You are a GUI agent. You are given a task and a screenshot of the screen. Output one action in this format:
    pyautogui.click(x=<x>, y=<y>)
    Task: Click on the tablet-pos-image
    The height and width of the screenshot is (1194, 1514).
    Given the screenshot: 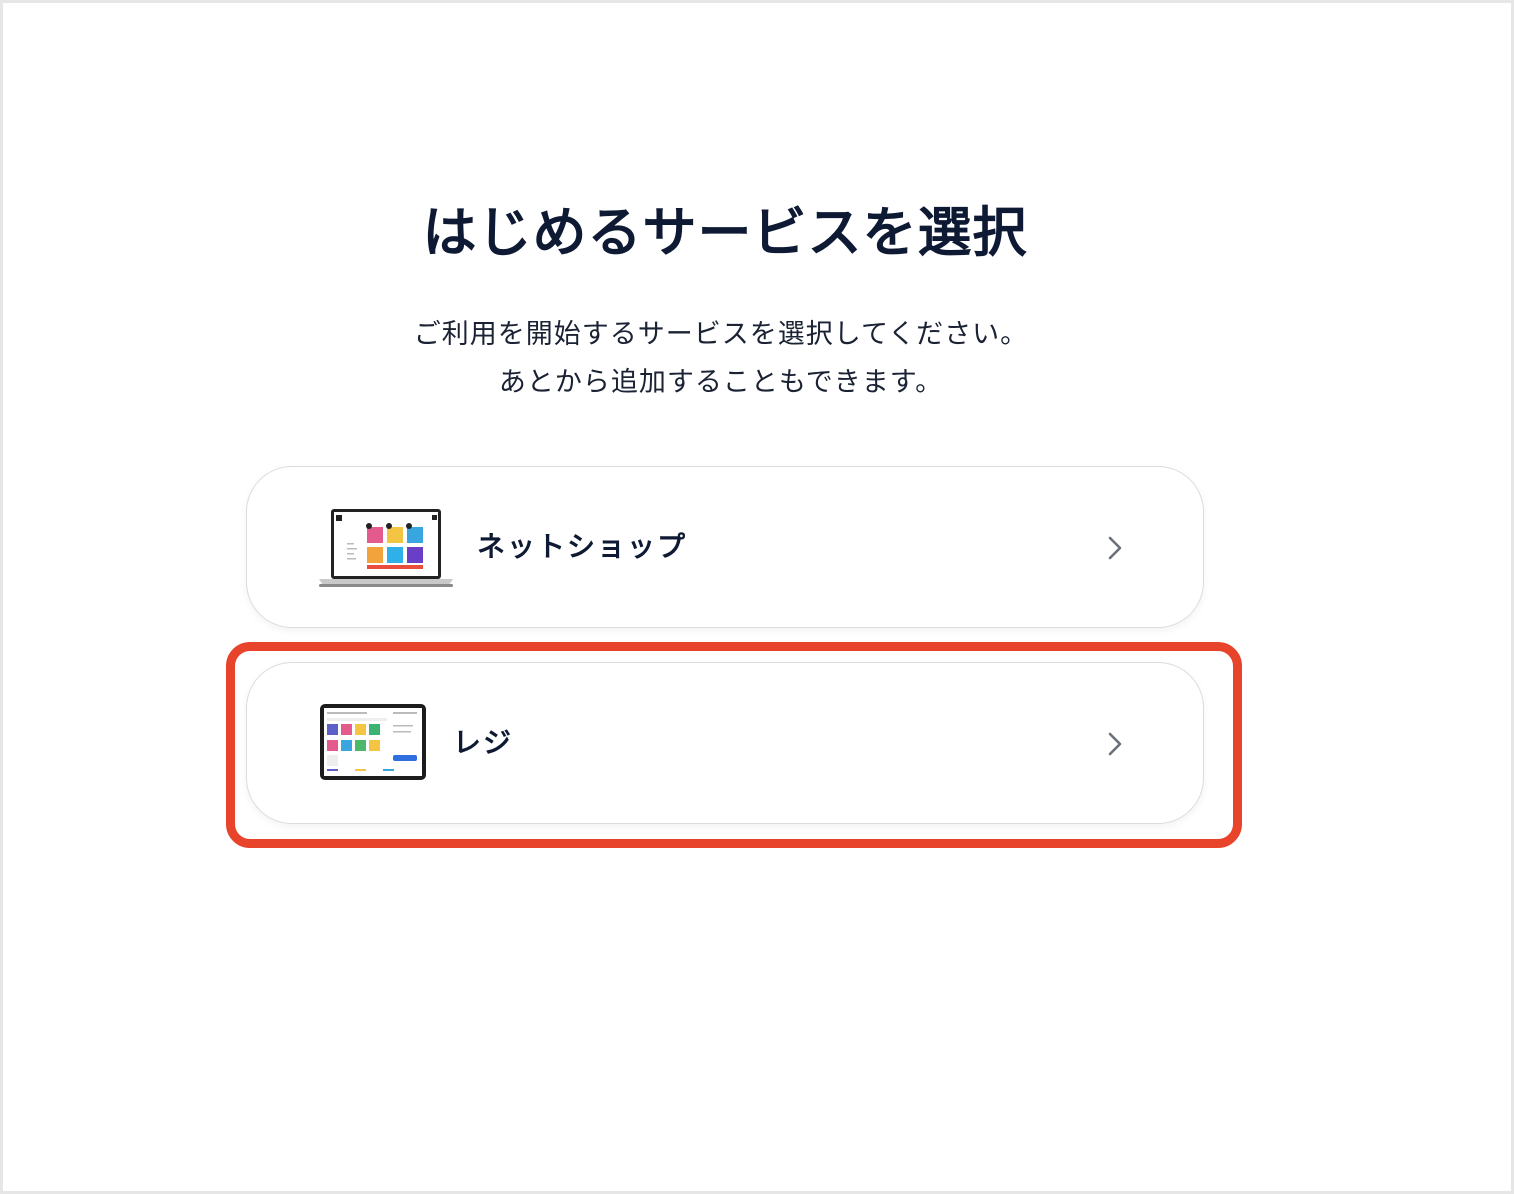 What is the action you would take?
    pyautogui.click(x=373, y=742)
    